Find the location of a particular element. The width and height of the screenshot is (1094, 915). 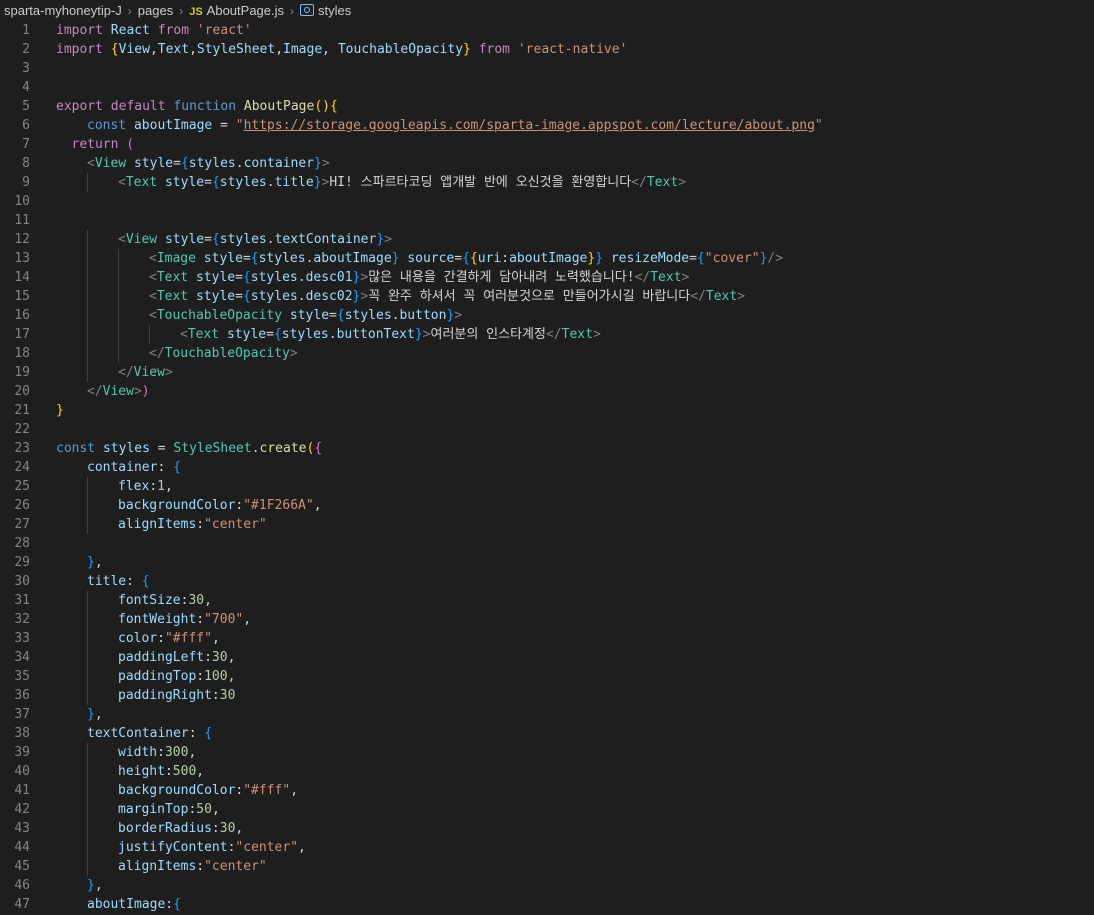

code-line: 26 backgroundColor:"#1F266A", is located at coordinates (547, 505).